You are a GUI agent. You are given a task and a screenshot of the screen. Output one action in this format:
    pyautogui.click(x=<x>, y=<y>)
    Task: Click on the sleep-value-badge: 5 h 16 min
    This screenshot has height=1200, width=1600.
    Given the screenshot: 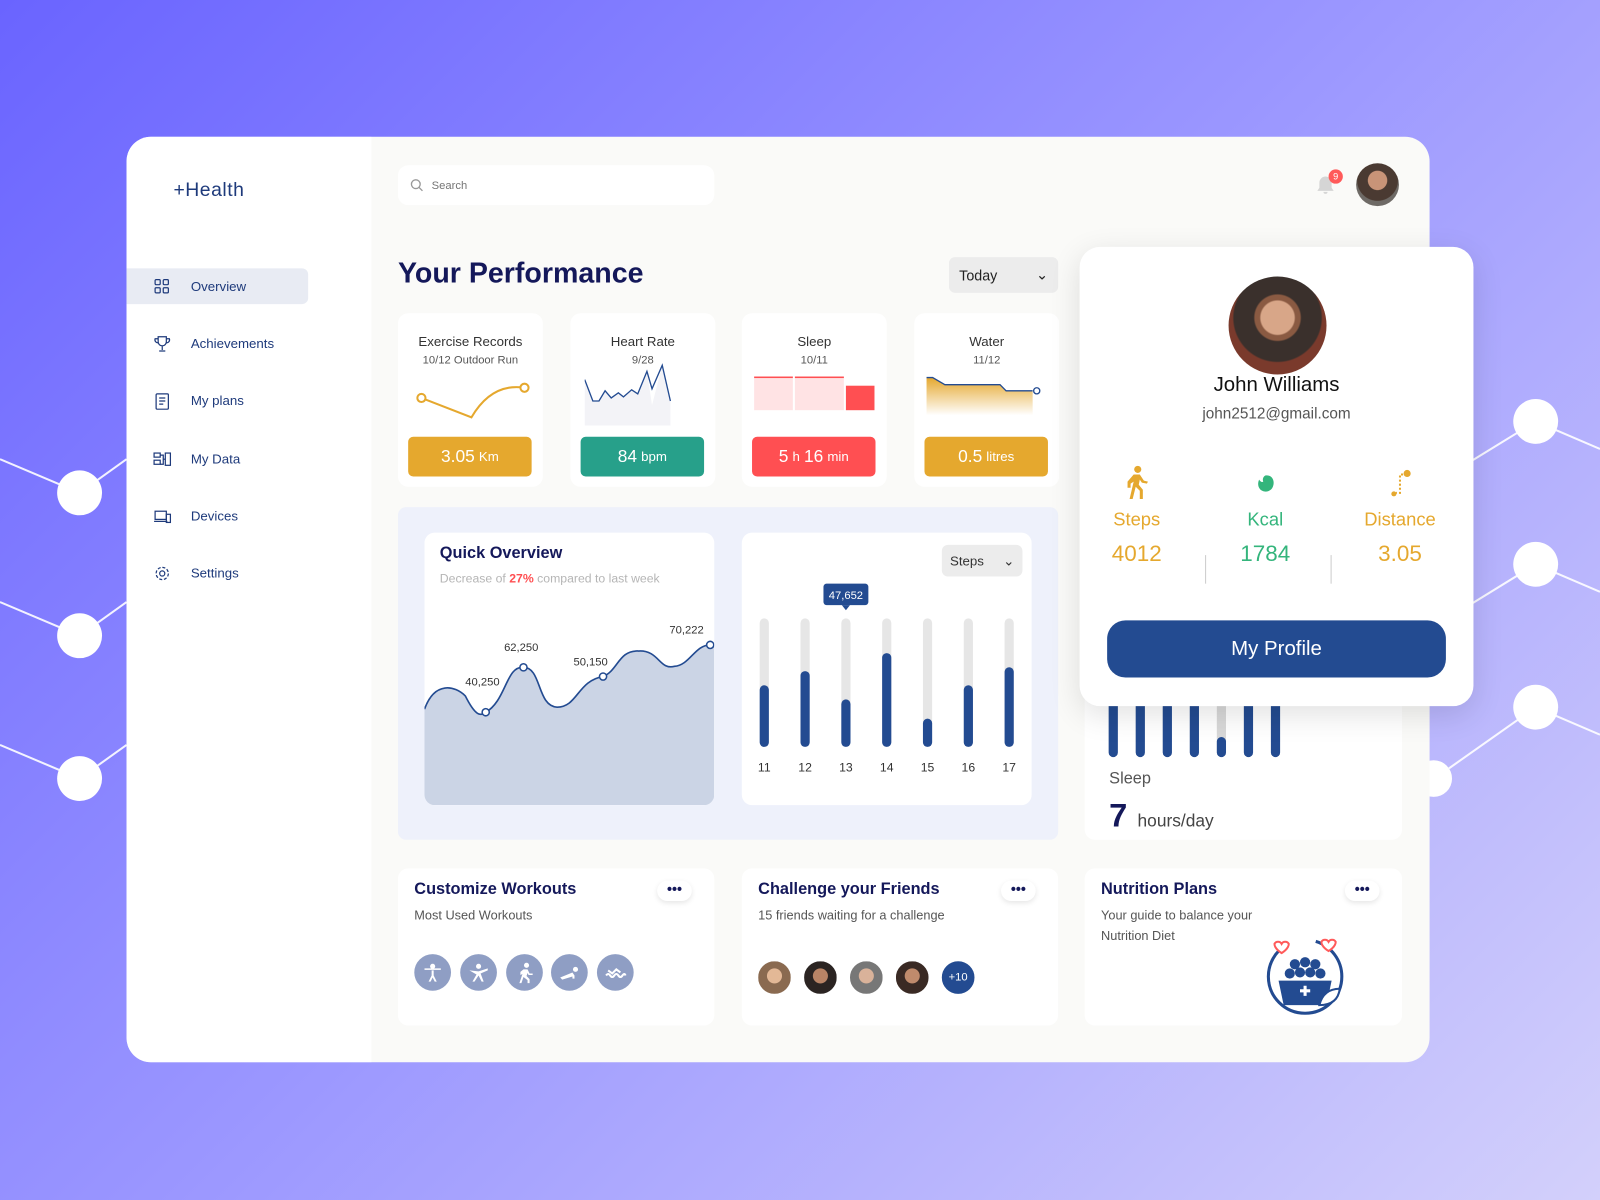 What is the action you would take?
    pyautogui.click(x=814, y=456)
    